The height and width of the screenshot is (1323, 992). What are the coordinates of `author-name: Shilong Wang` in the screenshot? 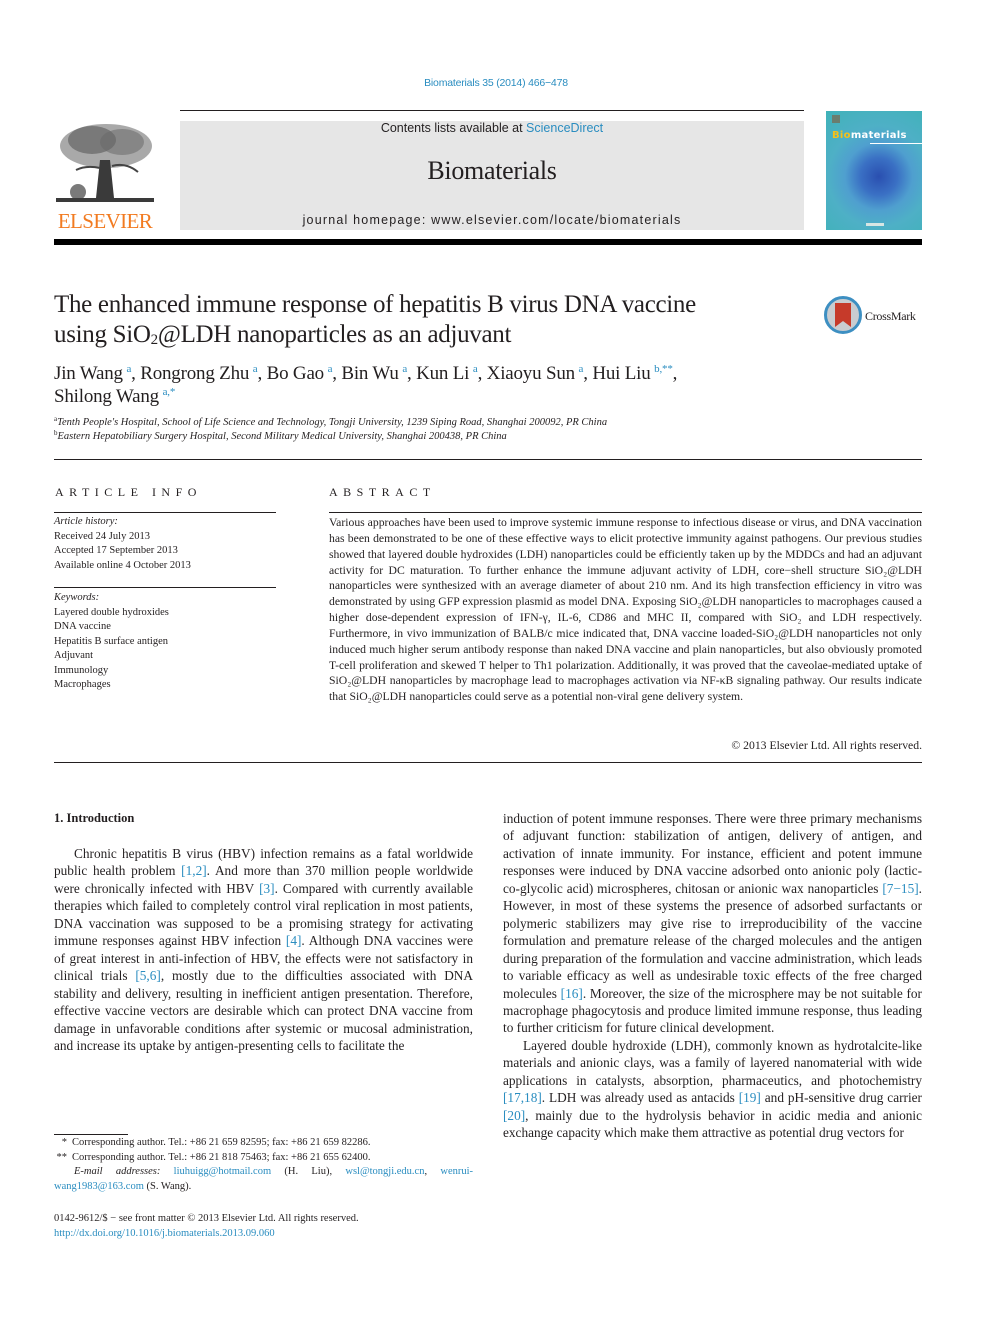 It's located at (108, 396).